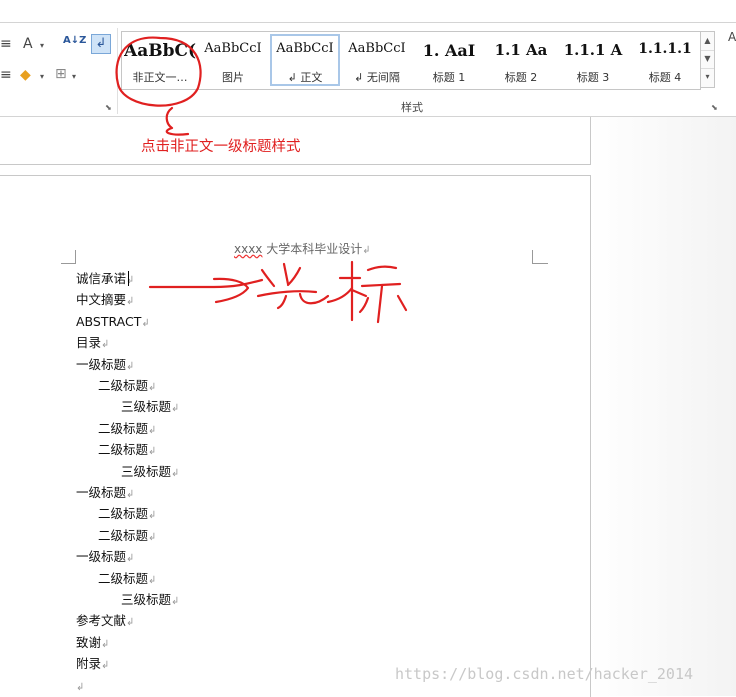  I want to click on gallery-scroll-up-button: ▲, so click(707, 41).